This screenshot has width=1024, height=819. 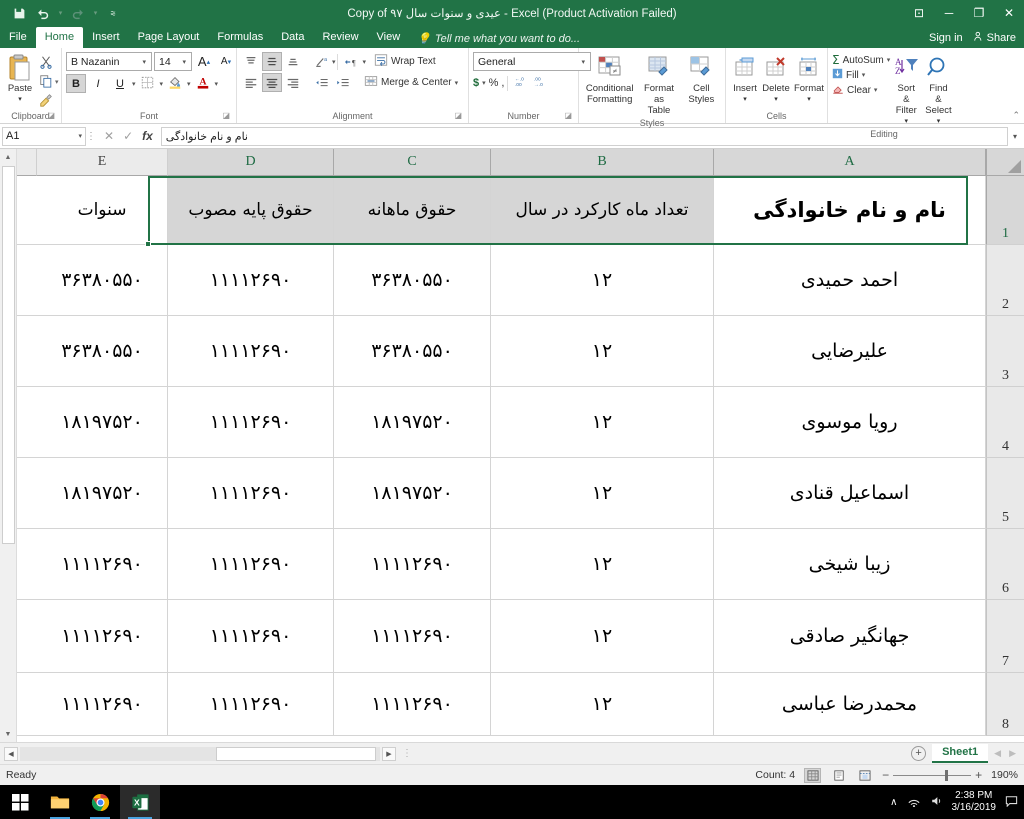 I want to click on cell-C2: ۳۶۳۸۰۵۵۰, so click(x=412, y=280).